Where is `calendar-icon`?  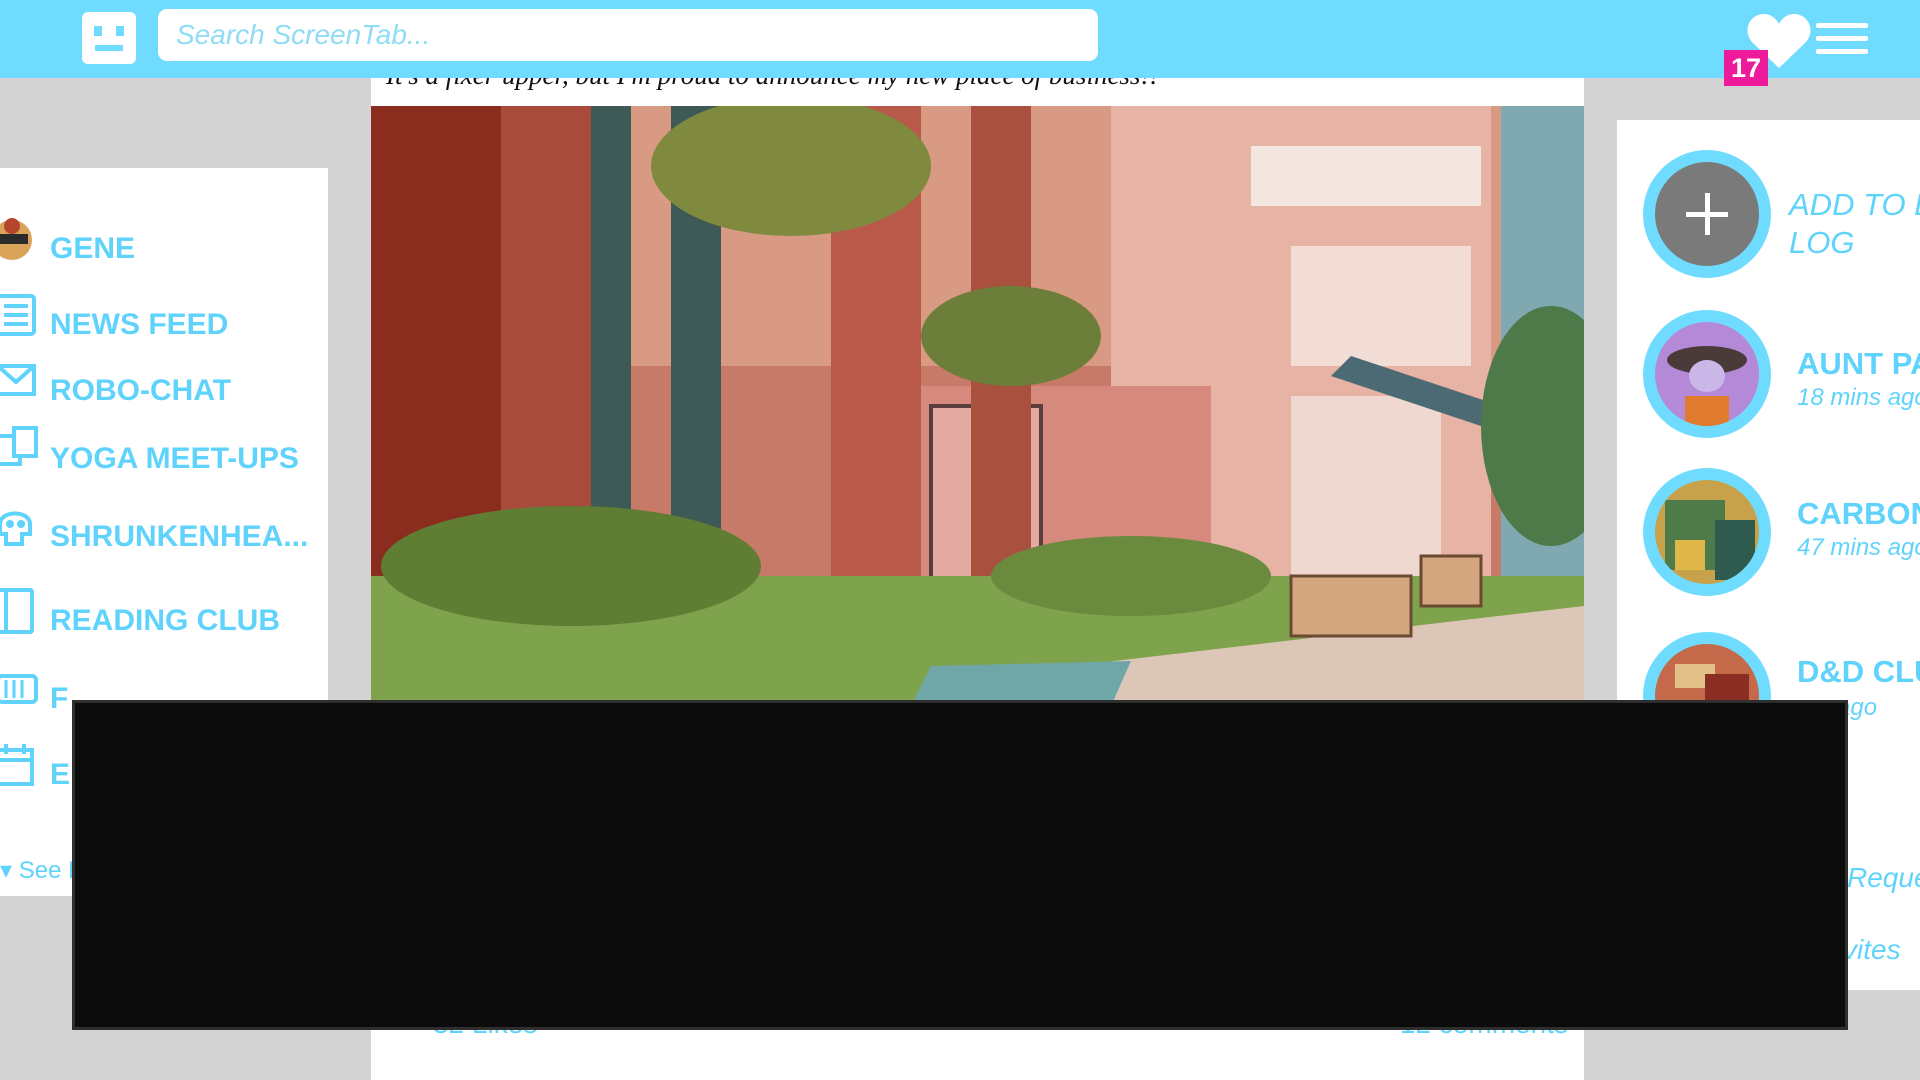
calendar-icon is located at coordinates (17, 765).